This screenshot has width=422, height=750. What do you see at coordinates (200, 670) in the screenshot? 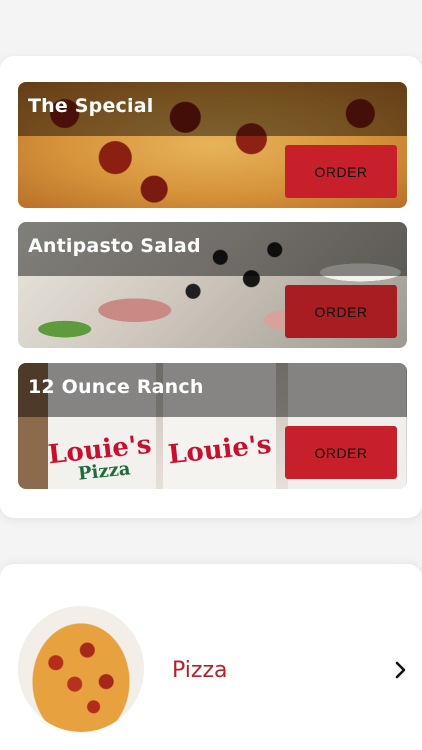
I see `category-label: Pizza` at bounding box center [200, 670].